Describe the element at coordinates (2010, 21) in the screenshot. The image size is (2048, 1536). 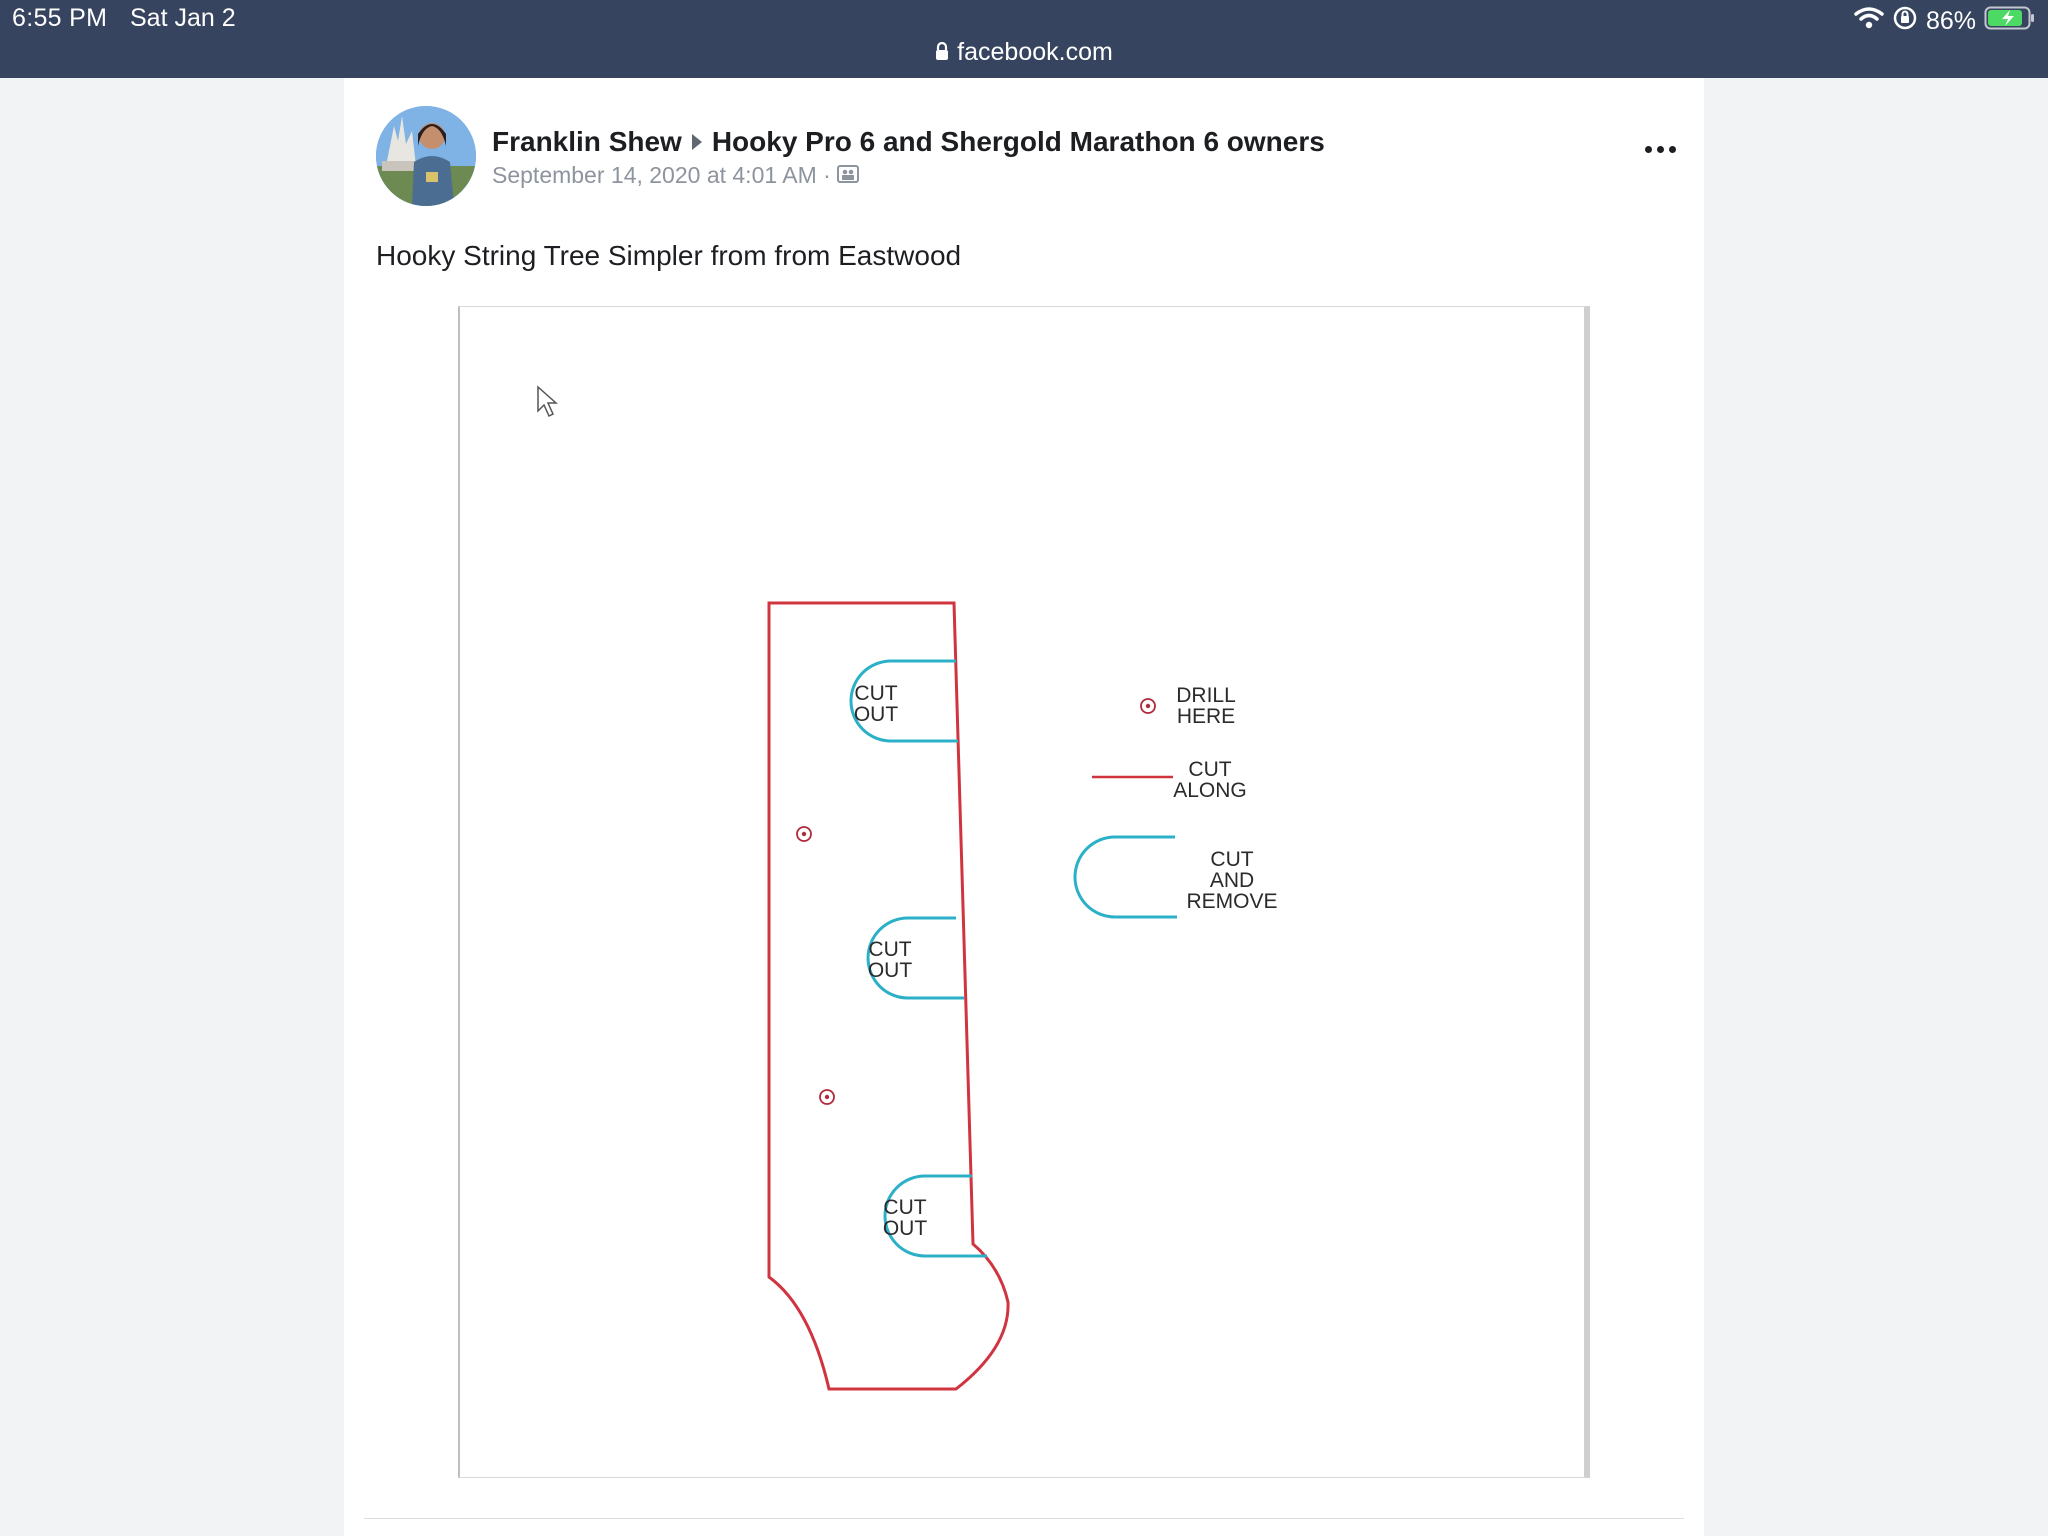
I see `battery-charging-icon` at that location.